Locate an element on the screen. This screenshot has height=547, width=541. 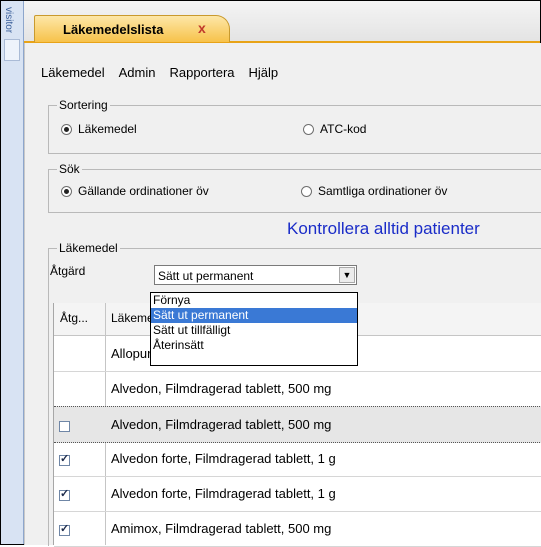
dropdown-option-fornya: Förnya is located at coordinates (254, 300).